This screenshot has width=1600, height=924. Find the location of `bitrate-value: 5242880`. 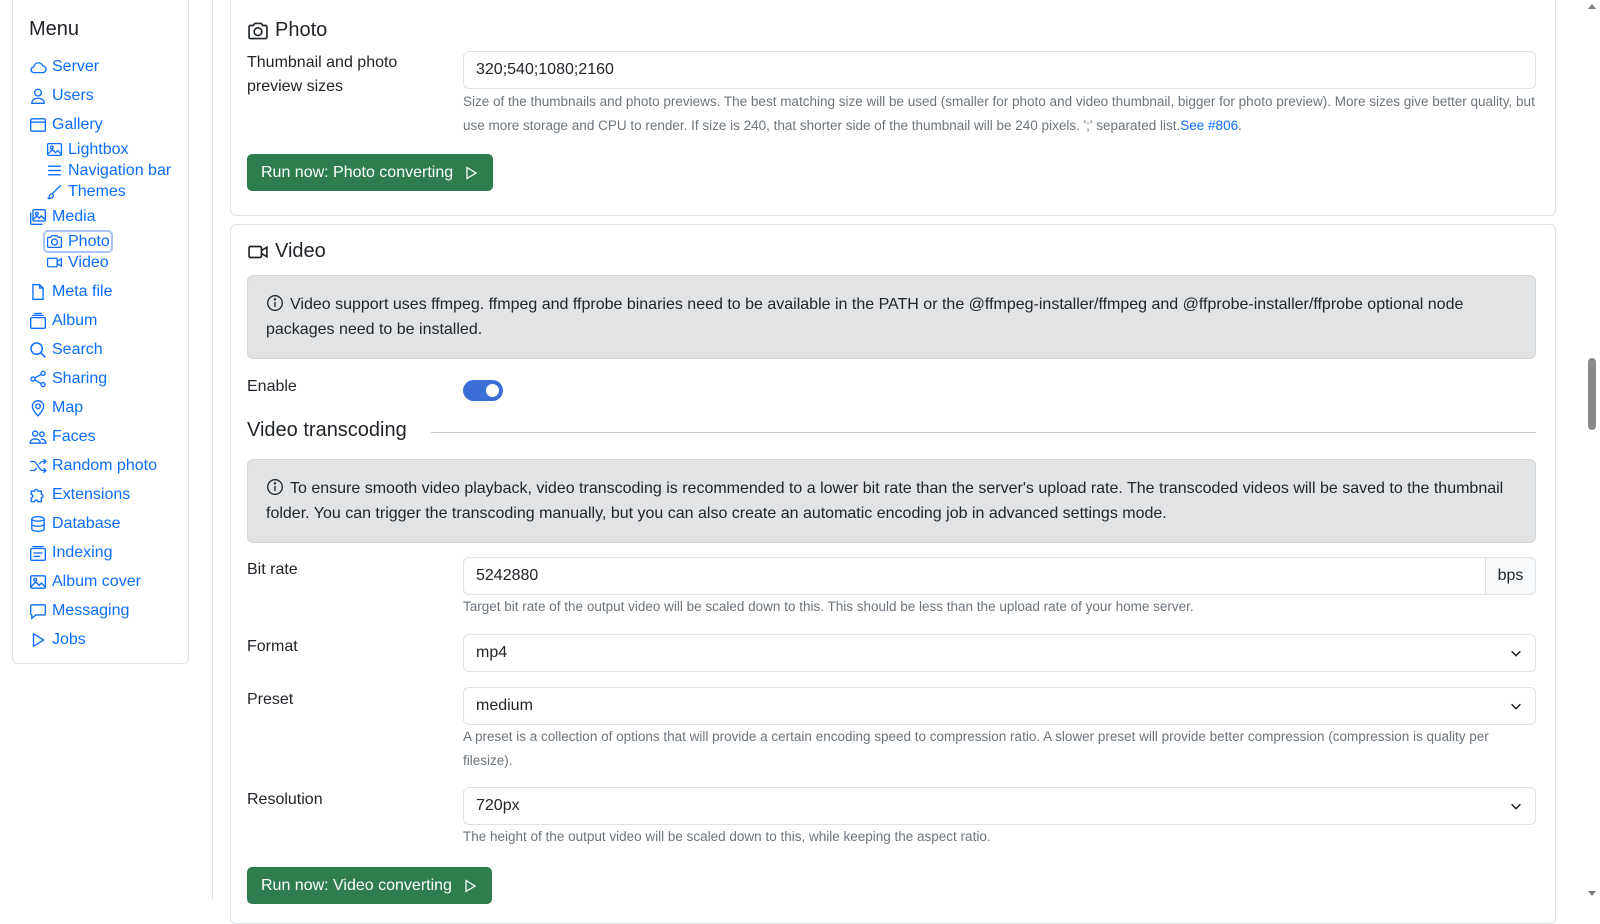

bitrate-value: 5242880 is located at coordinates (507, 575).